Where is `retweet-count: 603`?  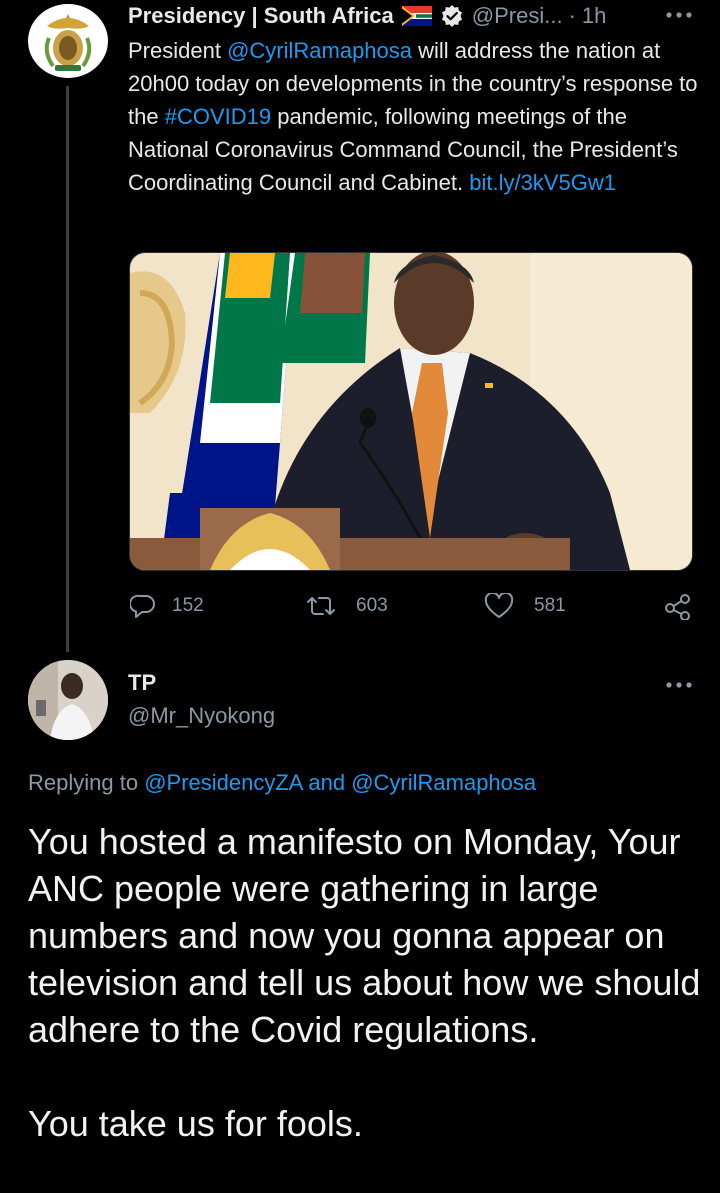
retweet-count: 603 is located at coordinates (372, 605).